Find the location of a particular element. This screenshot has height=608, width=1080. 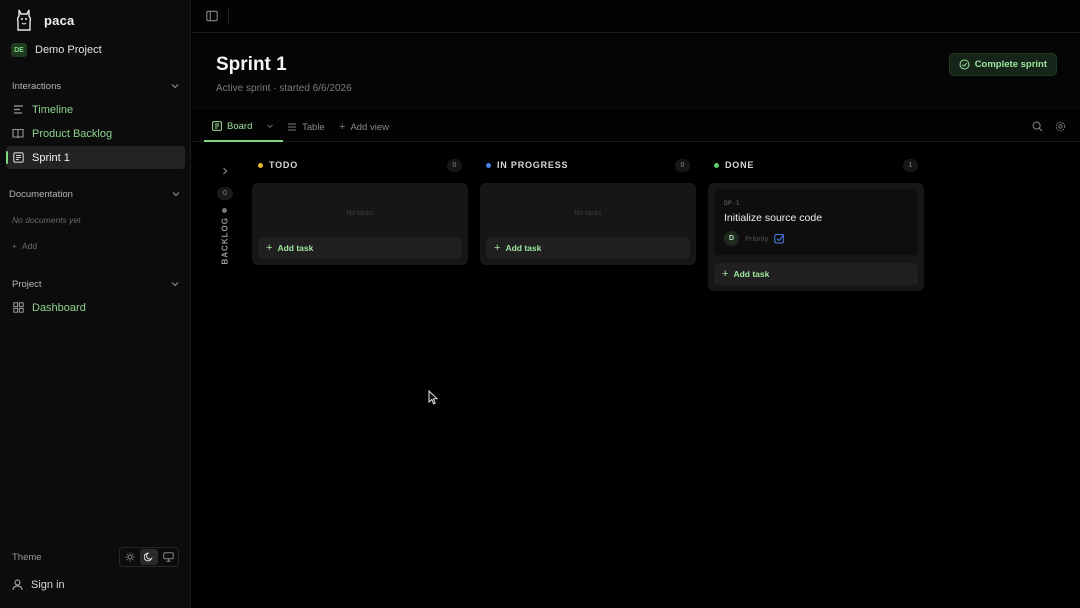

sidebar-item-label: Timeline is located at coordinates (53, 109).